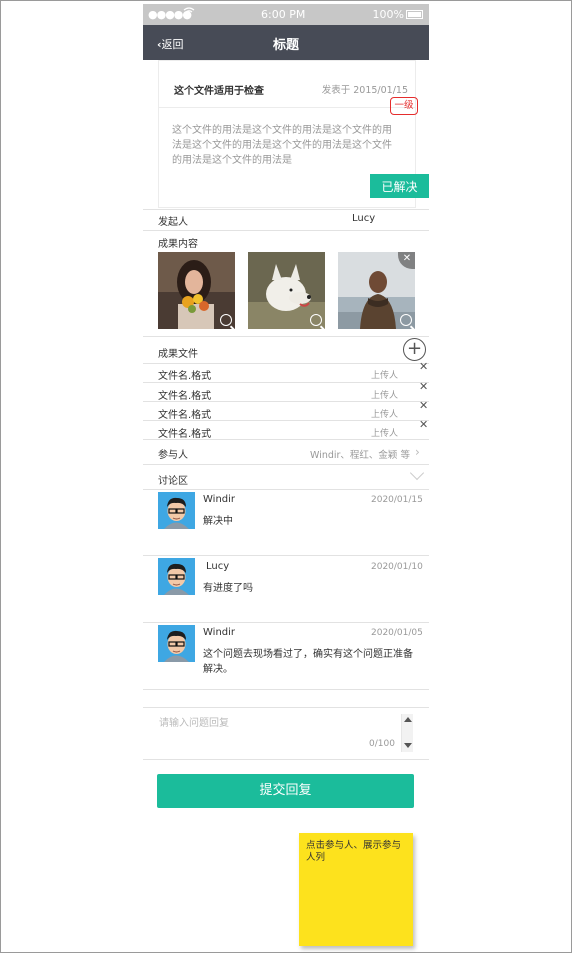 This screenshot has width=572, height=953. I want to click on submit-reply-button: 提交回复, so click(285, 791).